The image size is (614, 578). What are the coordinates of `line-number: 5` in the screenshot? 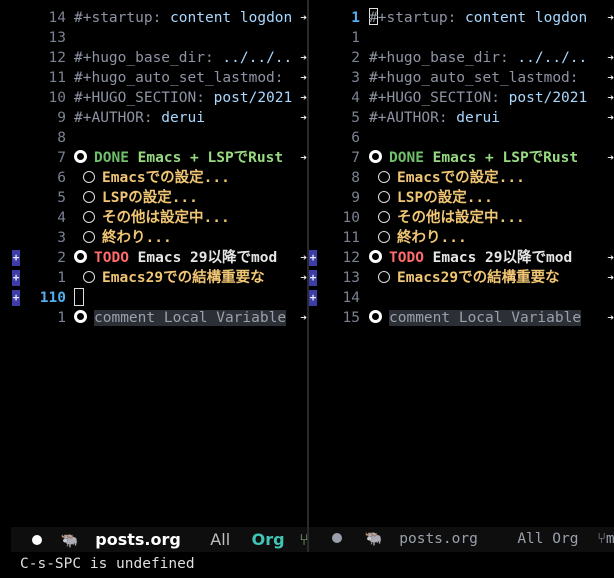 It's located at (355, 118).